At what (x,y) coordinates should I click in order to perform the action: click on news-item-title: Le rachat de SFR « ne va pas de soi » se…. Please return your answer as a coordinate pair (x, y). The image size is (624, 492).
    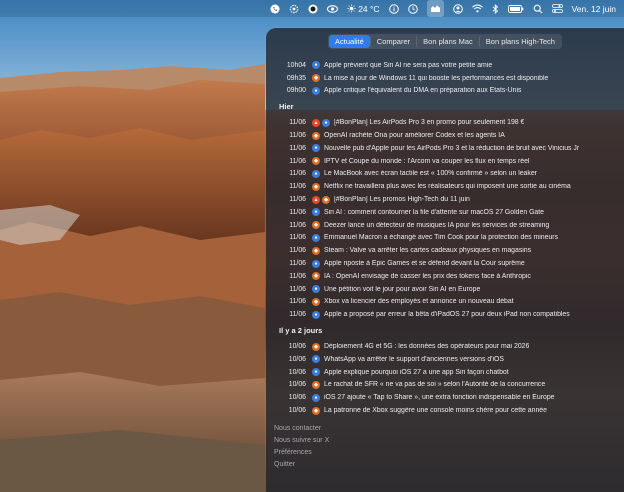
    Looking at the image, I should click on (435, 385).